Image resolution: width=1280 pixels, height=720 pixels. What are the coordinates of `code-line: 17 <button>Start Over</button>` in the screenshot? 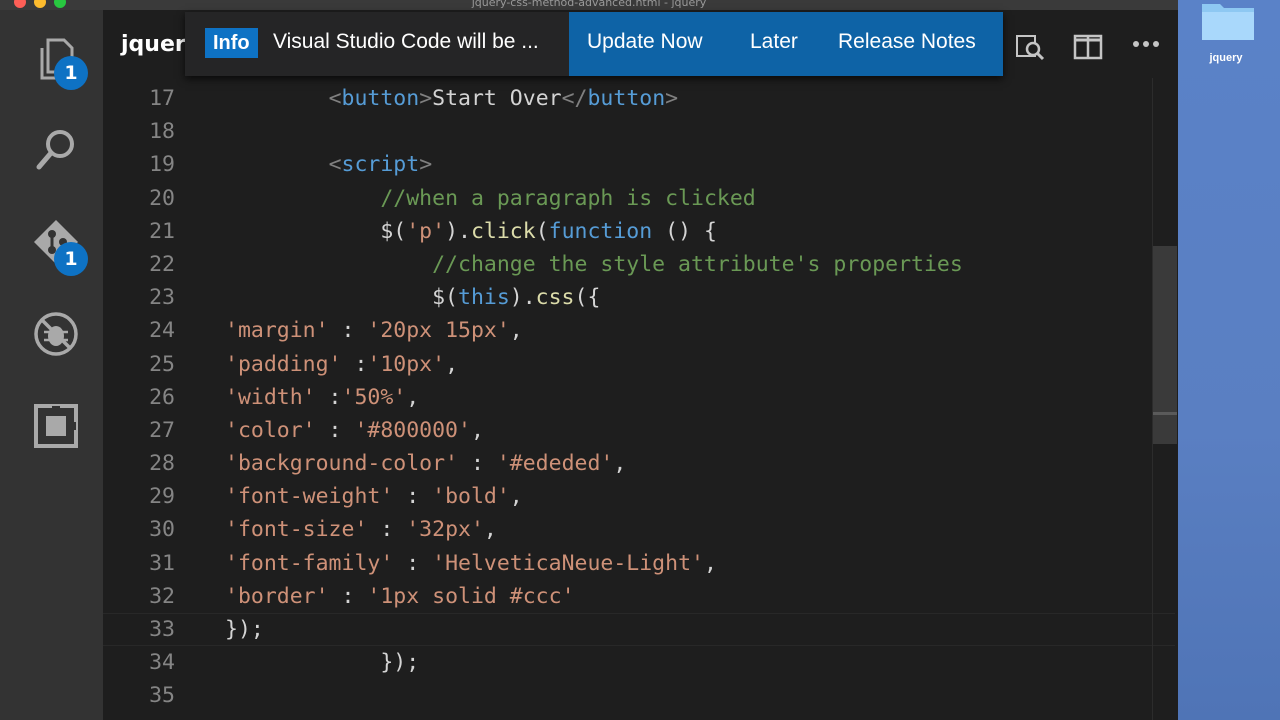 It's located at (628, 98).